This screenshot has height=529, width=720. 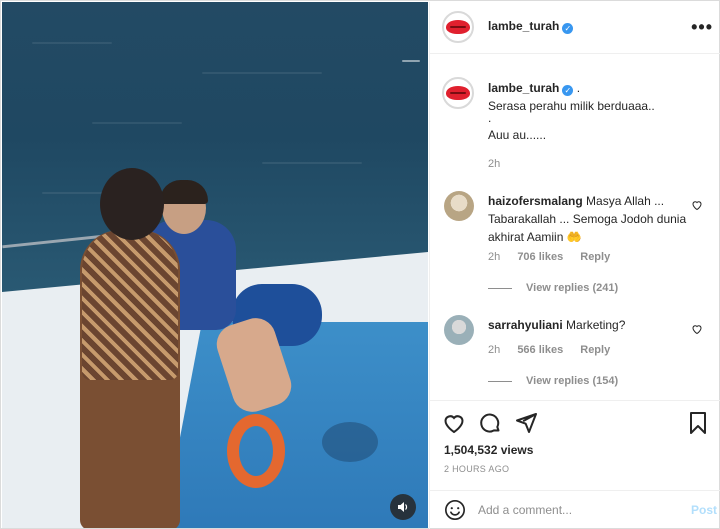 I want to click on caption-head: lambe_turah ✓ ., so click(x=534, y=88).